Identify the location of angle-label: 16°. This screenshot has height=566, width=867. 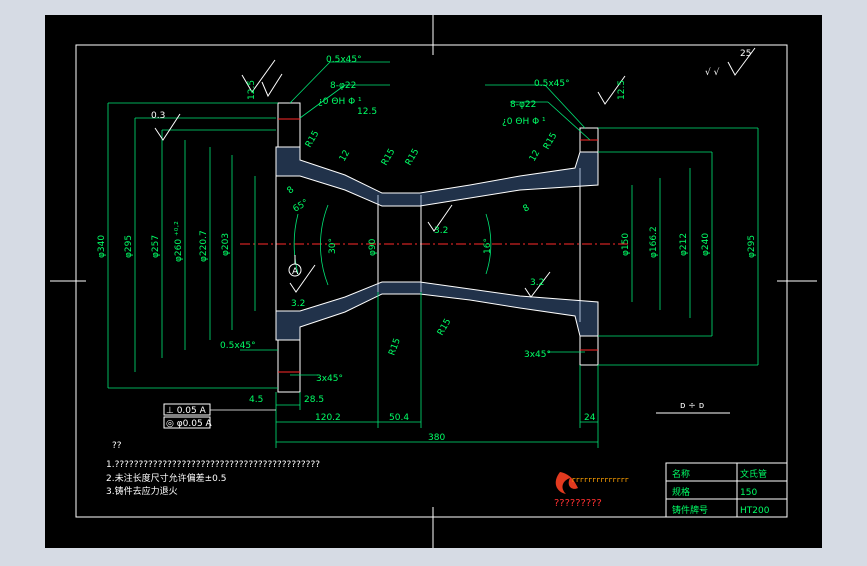
(488, 246).